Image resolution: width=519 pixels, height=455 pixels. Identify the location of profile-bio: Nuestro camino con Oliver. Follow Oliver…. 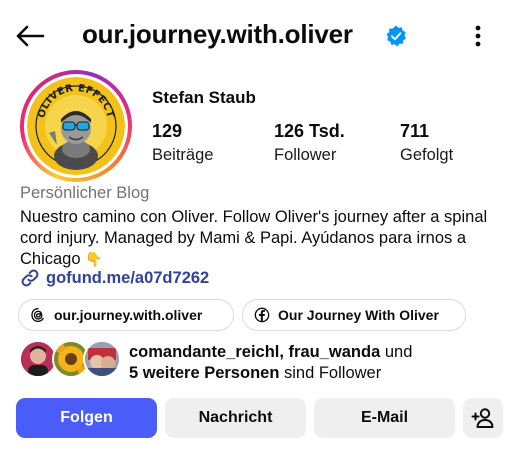
(265, 238).